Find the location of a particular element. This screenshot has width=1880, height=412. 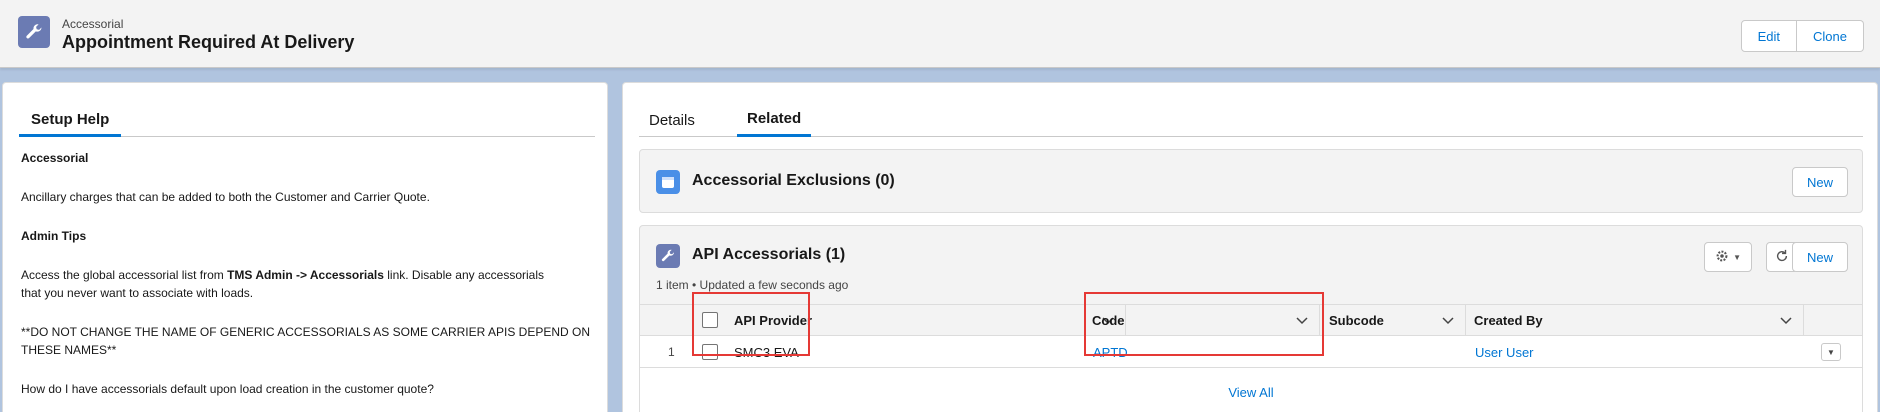

help-text-segment: link. Disable any accessorials is located at coordinates (463, 275).